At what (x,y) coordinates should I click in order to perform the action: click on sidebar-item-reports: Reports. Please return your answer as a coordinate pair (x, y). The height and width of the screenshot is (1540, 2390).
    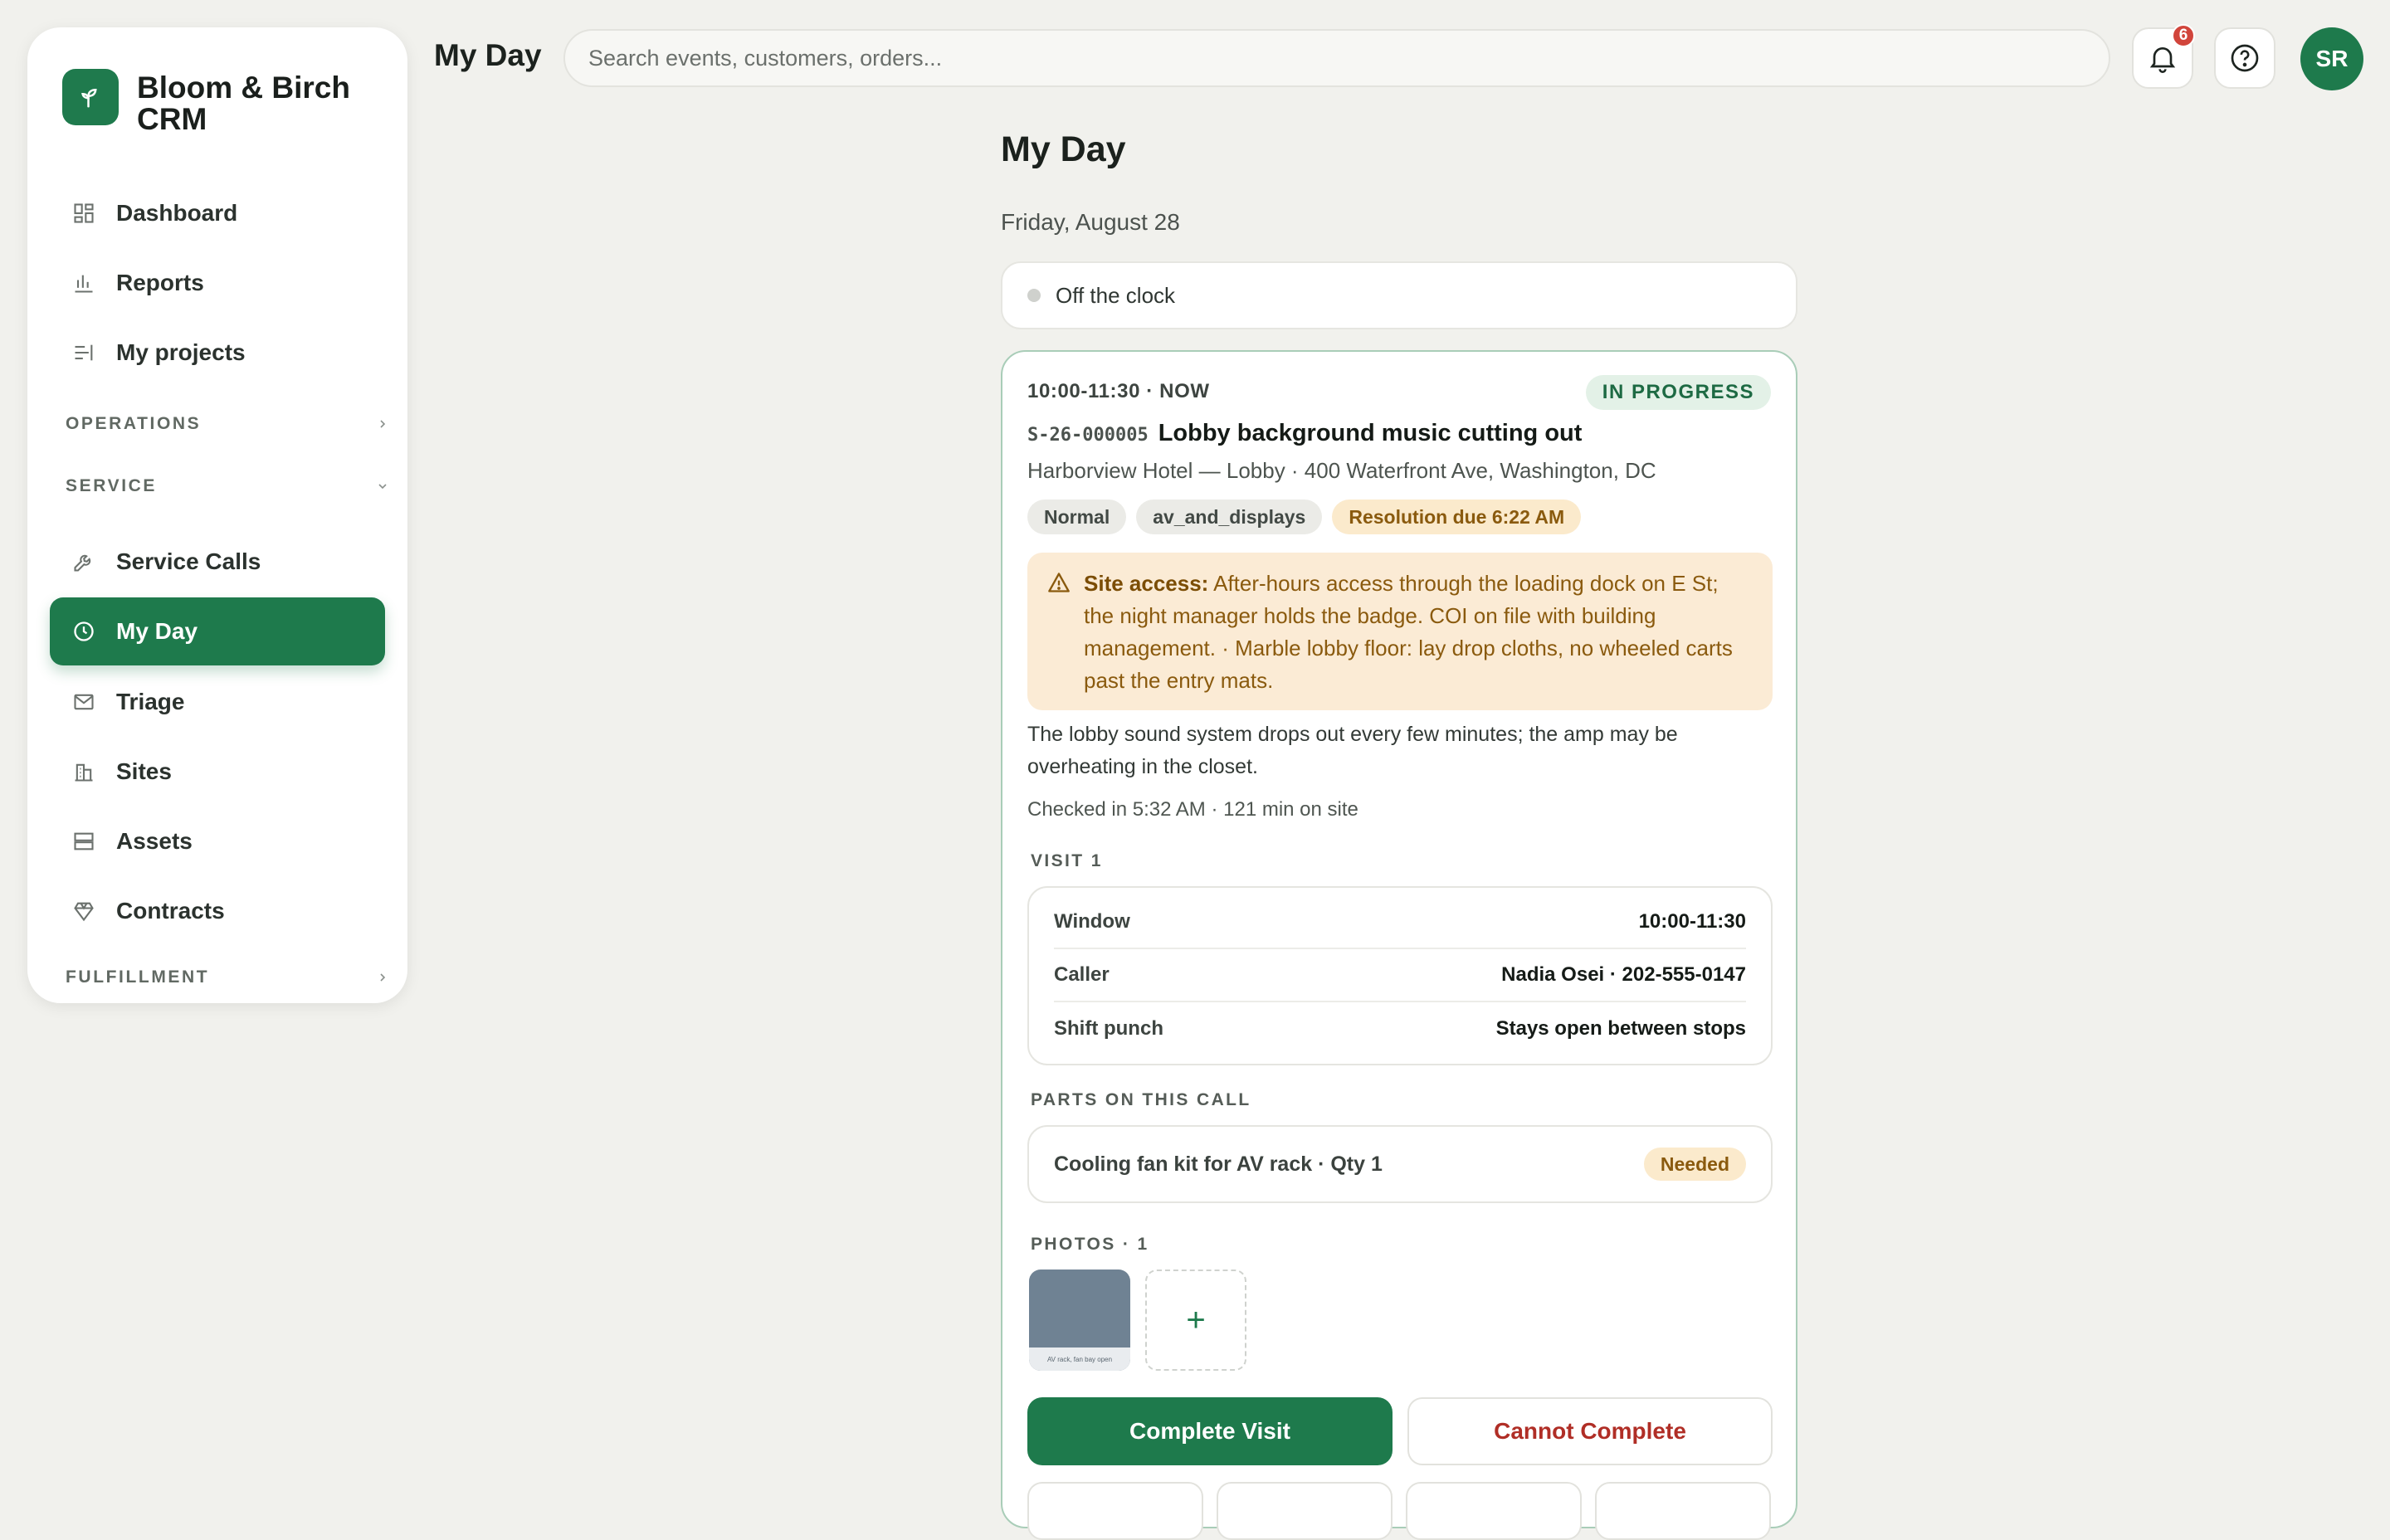
    Looking at the image, I should click on (217, 283).